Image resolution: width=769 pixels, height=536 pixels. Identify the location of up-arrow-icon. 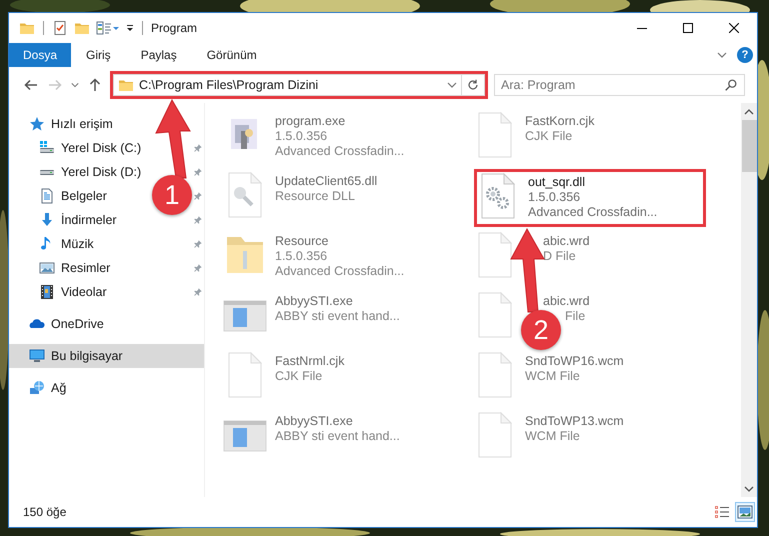
(95, 85).